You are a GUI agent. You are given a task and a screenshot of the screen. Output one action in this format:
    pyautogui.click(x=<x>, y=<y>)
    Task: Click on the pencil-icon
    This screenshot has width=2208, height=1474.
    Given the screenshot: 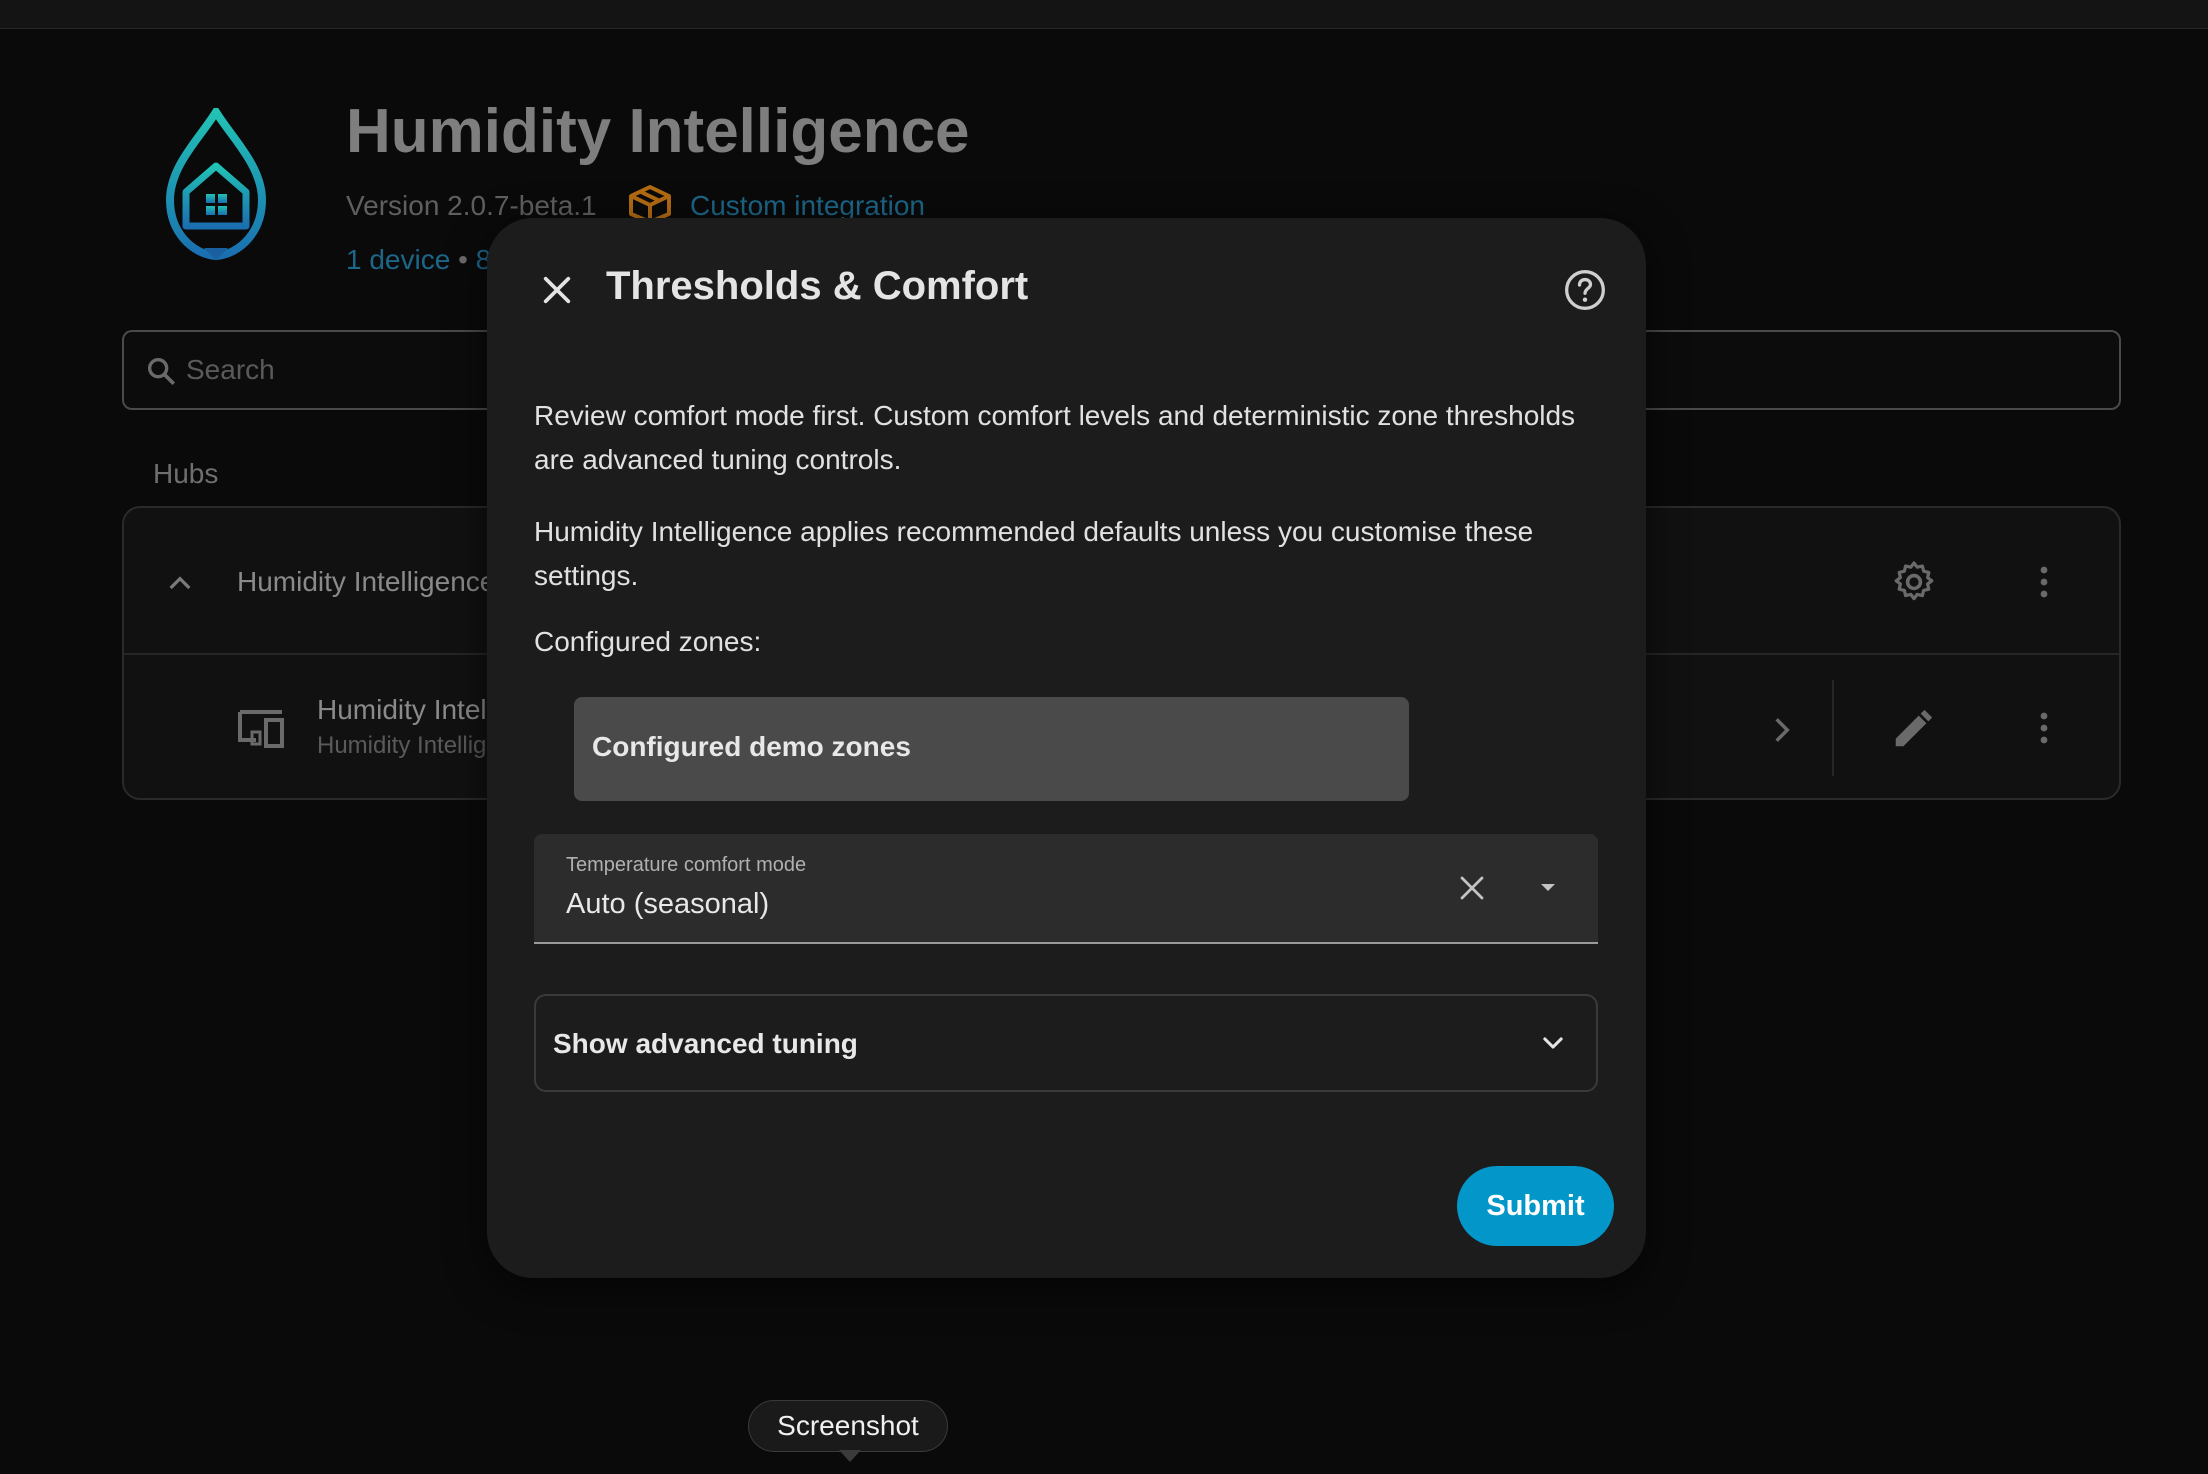 What is the action you would take?
    pyautogui.click(x=1913, y=729)
    